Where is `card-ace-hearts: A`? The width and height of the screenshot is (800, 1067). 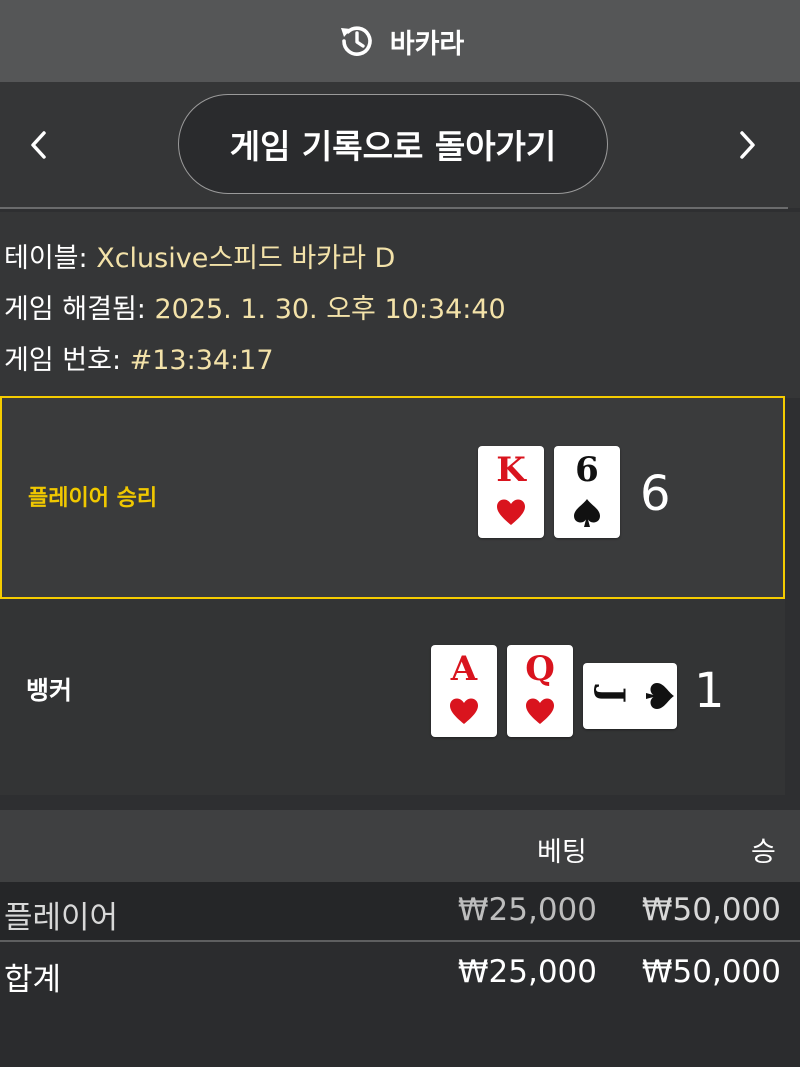 card-ace-hearts: A is located at coordinates (464, 691).